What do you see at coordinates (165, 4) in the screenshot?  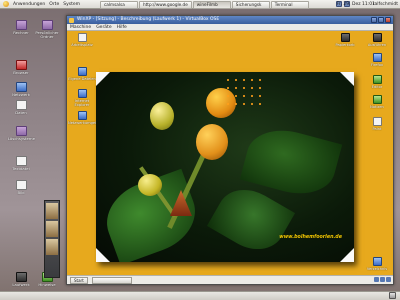 I see `task-button: http://www.google.de` at bounding box center [165, 4].